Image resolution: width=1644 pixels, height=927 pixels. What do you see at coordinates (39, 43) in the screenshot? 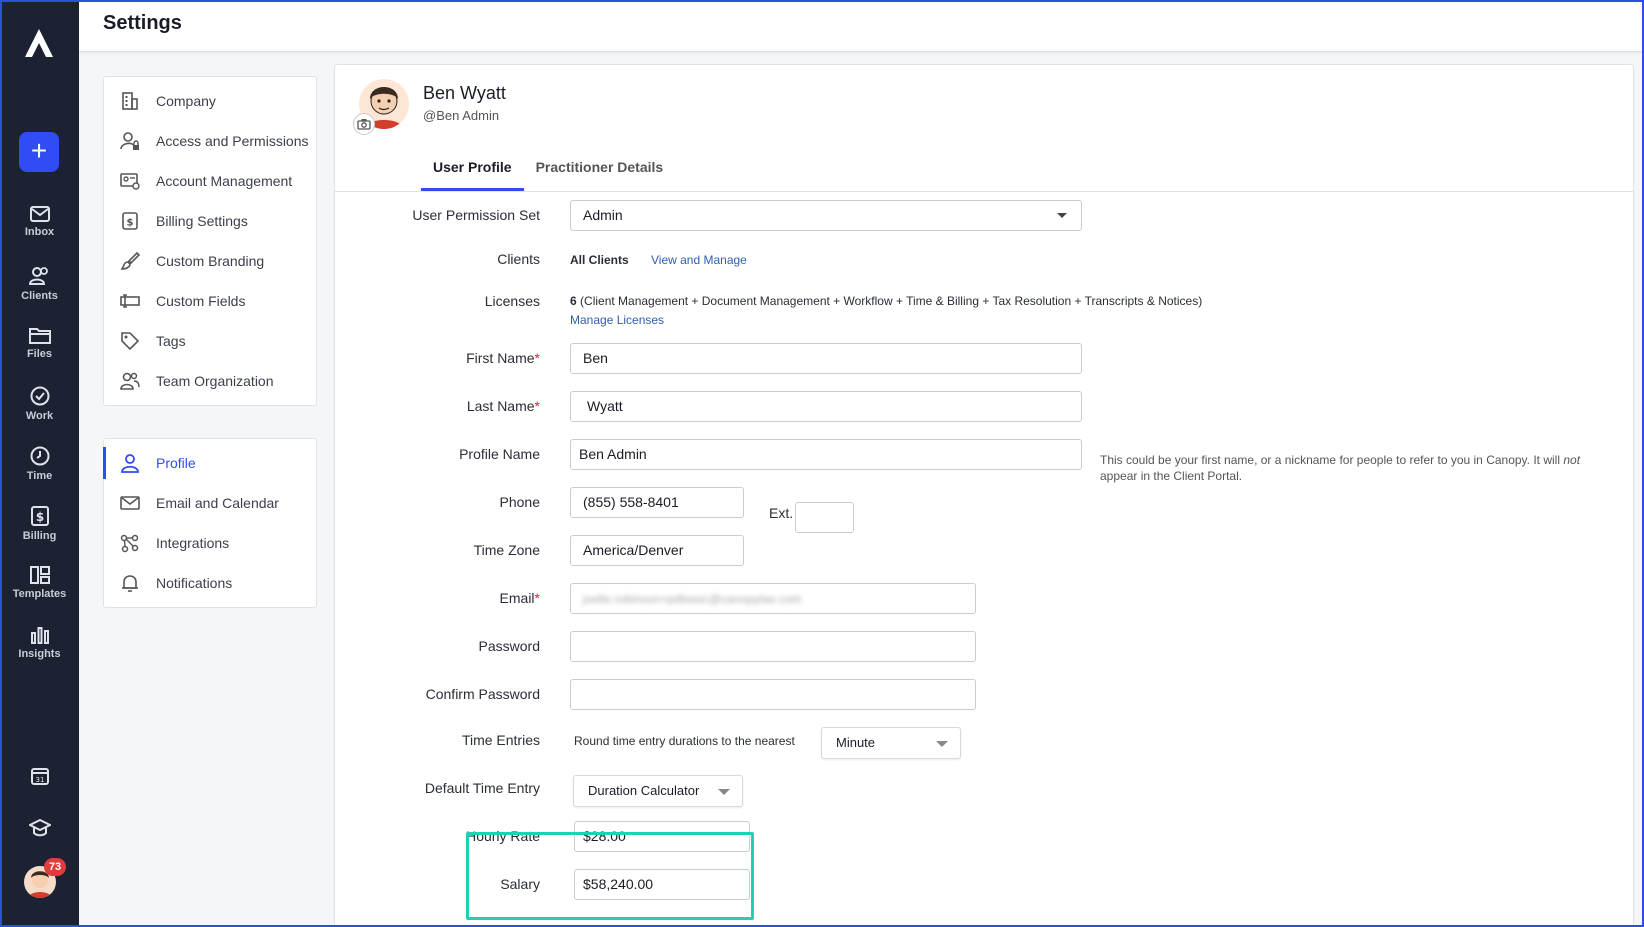
I see `canopy-logo-icon` at bounding box center [39, 43].